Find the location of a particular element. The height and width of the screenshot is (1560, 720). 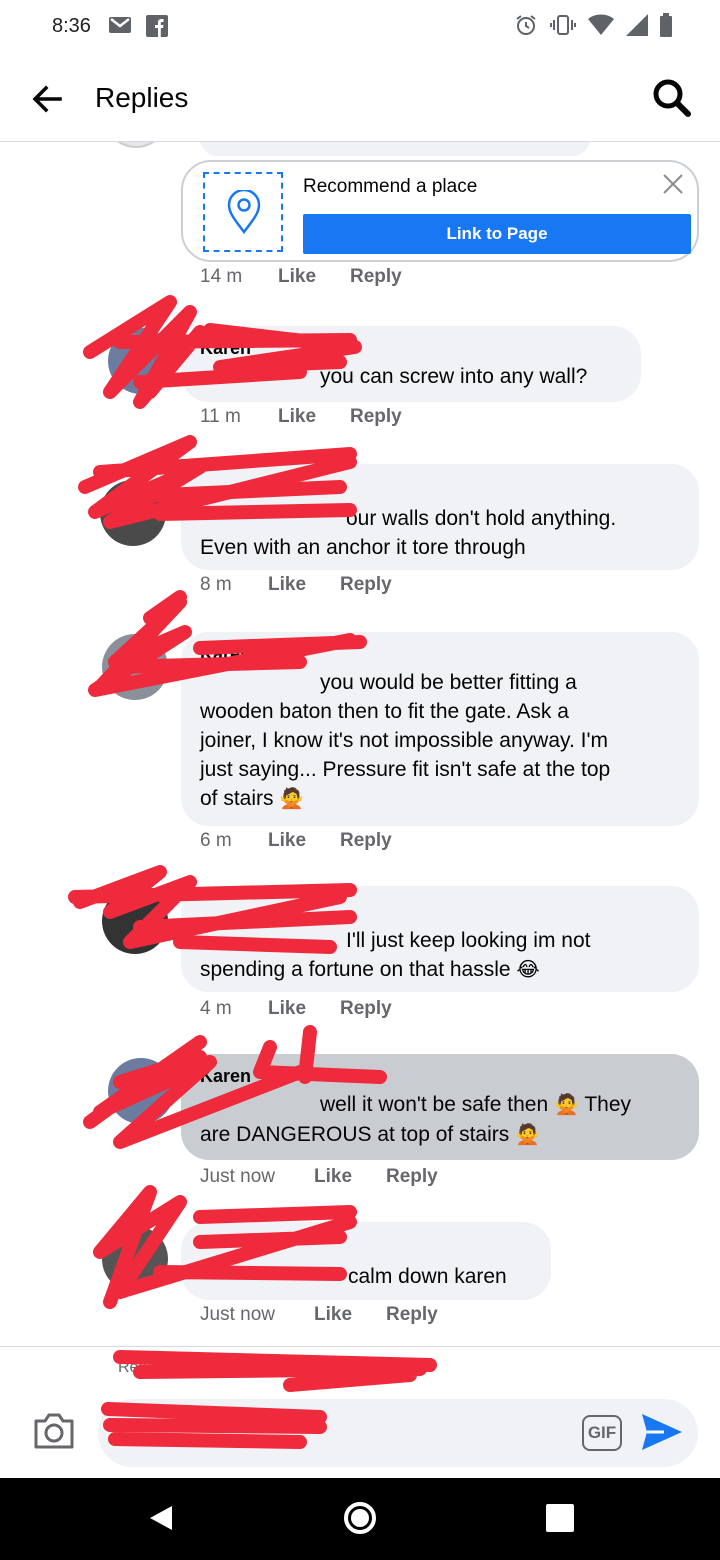

comment-time: 4 m is located at coordinates (216, 1008).